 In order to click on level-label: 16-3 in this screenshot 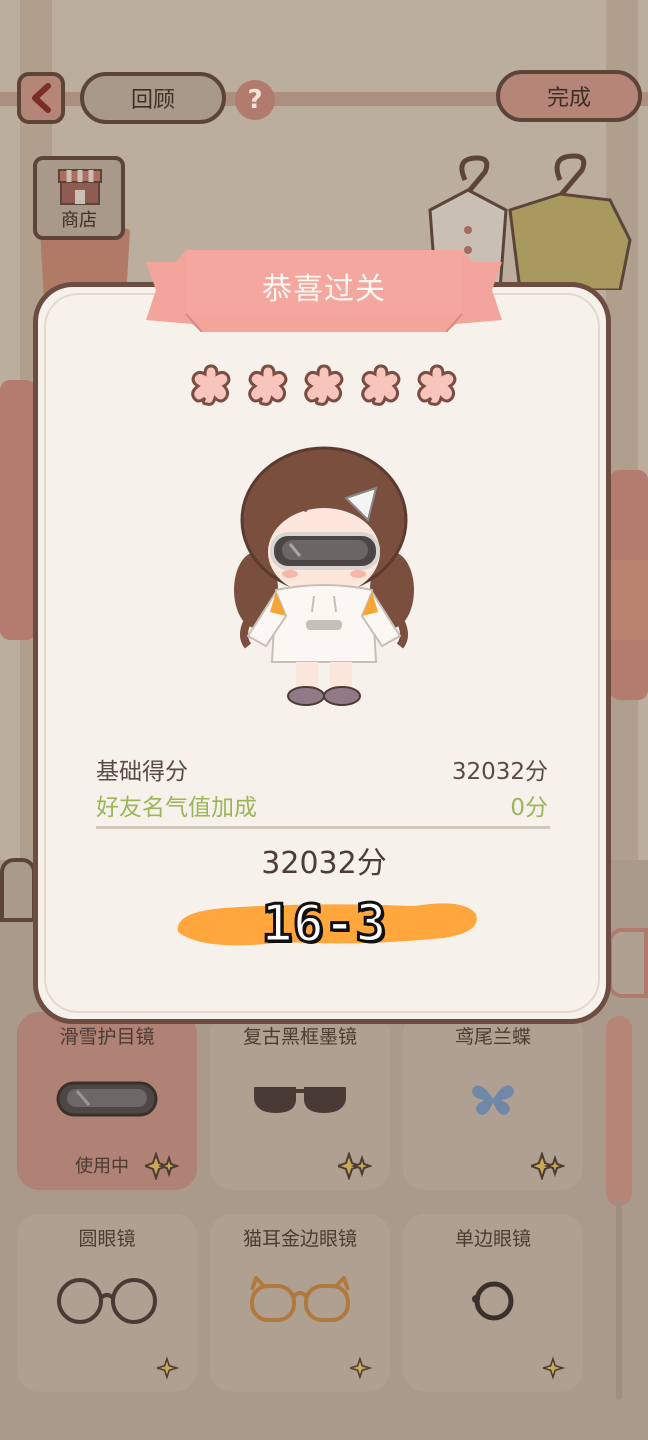, I will do `click(324, 924)`.